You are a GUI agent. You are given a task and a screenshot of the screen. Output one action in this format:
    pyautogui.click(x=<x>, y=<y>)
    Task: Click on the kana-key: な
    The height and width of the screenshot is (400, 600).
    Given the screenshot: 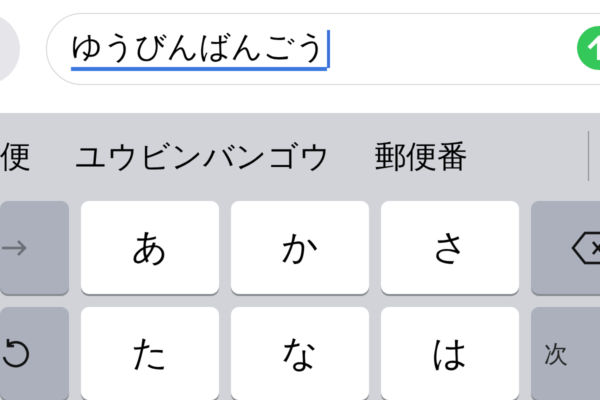 What is the action you would take?
    pyautogui.click(x=300, y=353)
    